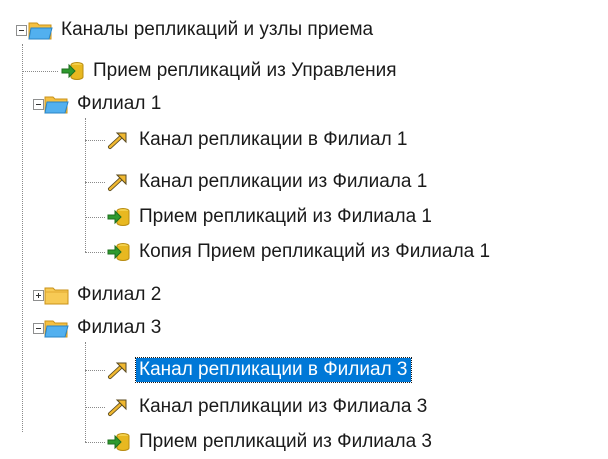  What do you see at coordinates (38, 295) in the screenshot?
I see `expand-filial2-toggle` at bounding box center [38, 295].